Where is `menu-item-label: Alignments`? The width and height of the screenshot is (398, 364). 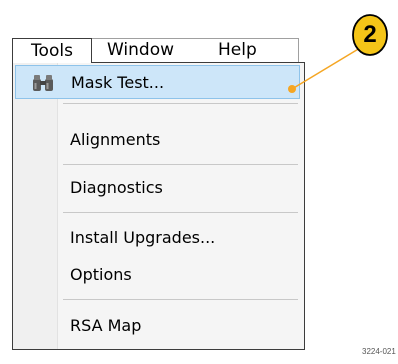 menu-item-label: Alignments is located at coordinates (115, 139).